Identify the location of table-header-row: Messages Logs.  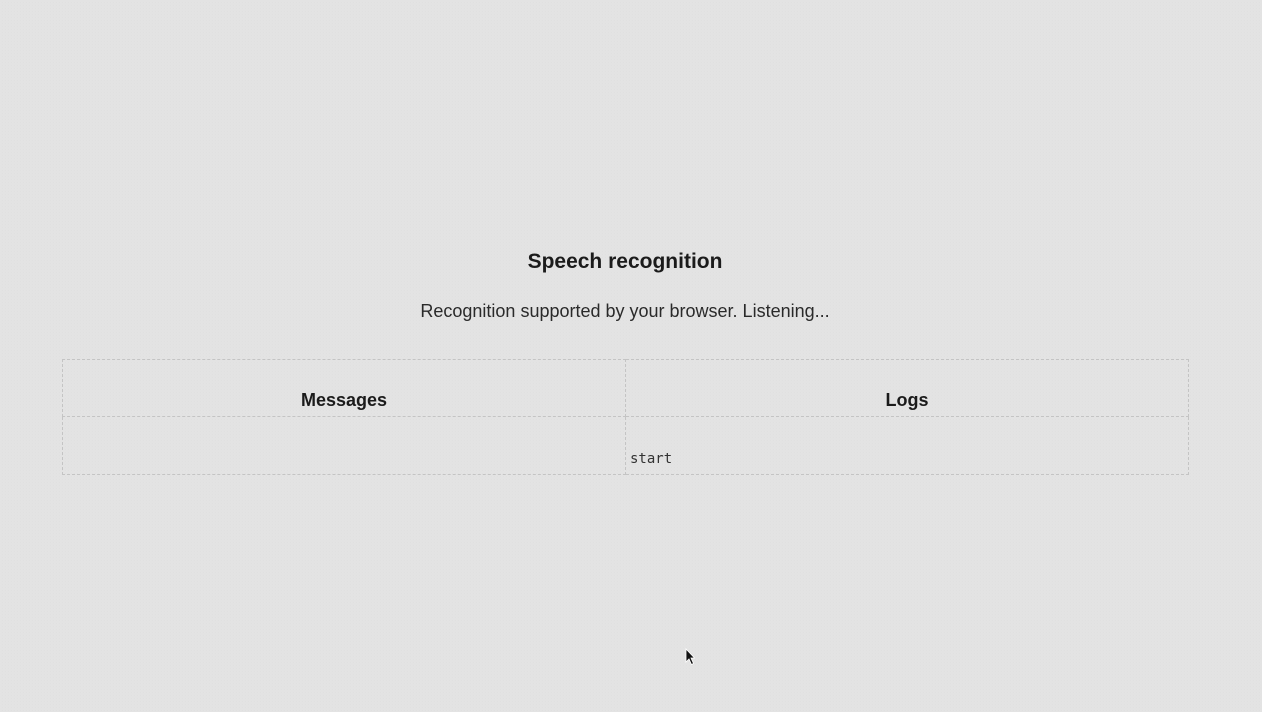
(625, 388).